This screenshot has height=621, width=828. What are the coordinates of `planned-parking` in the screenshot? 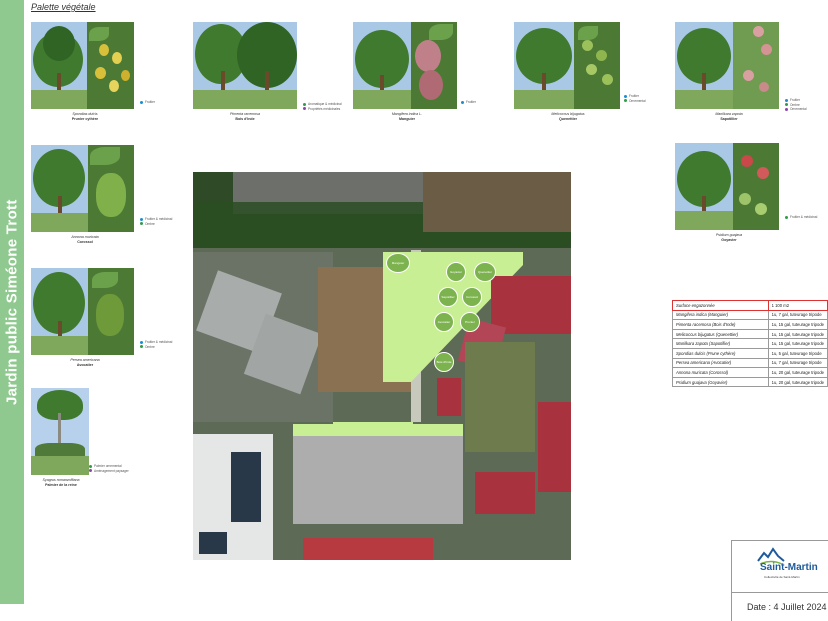 It's located at (378, 474).